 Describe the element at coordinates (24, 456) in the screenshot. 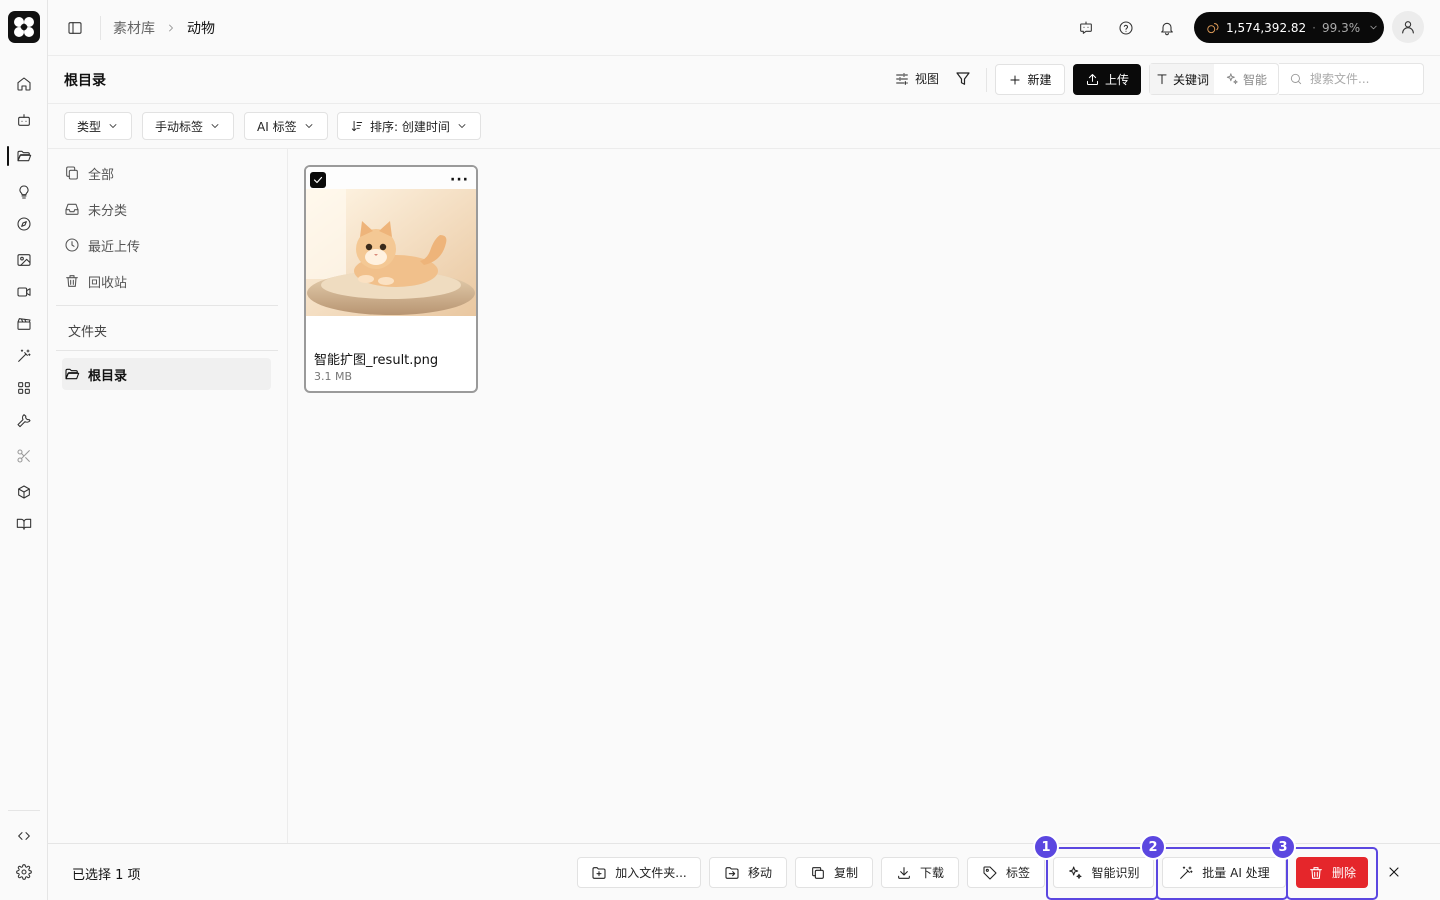

I see `scissors-icon` at that location.